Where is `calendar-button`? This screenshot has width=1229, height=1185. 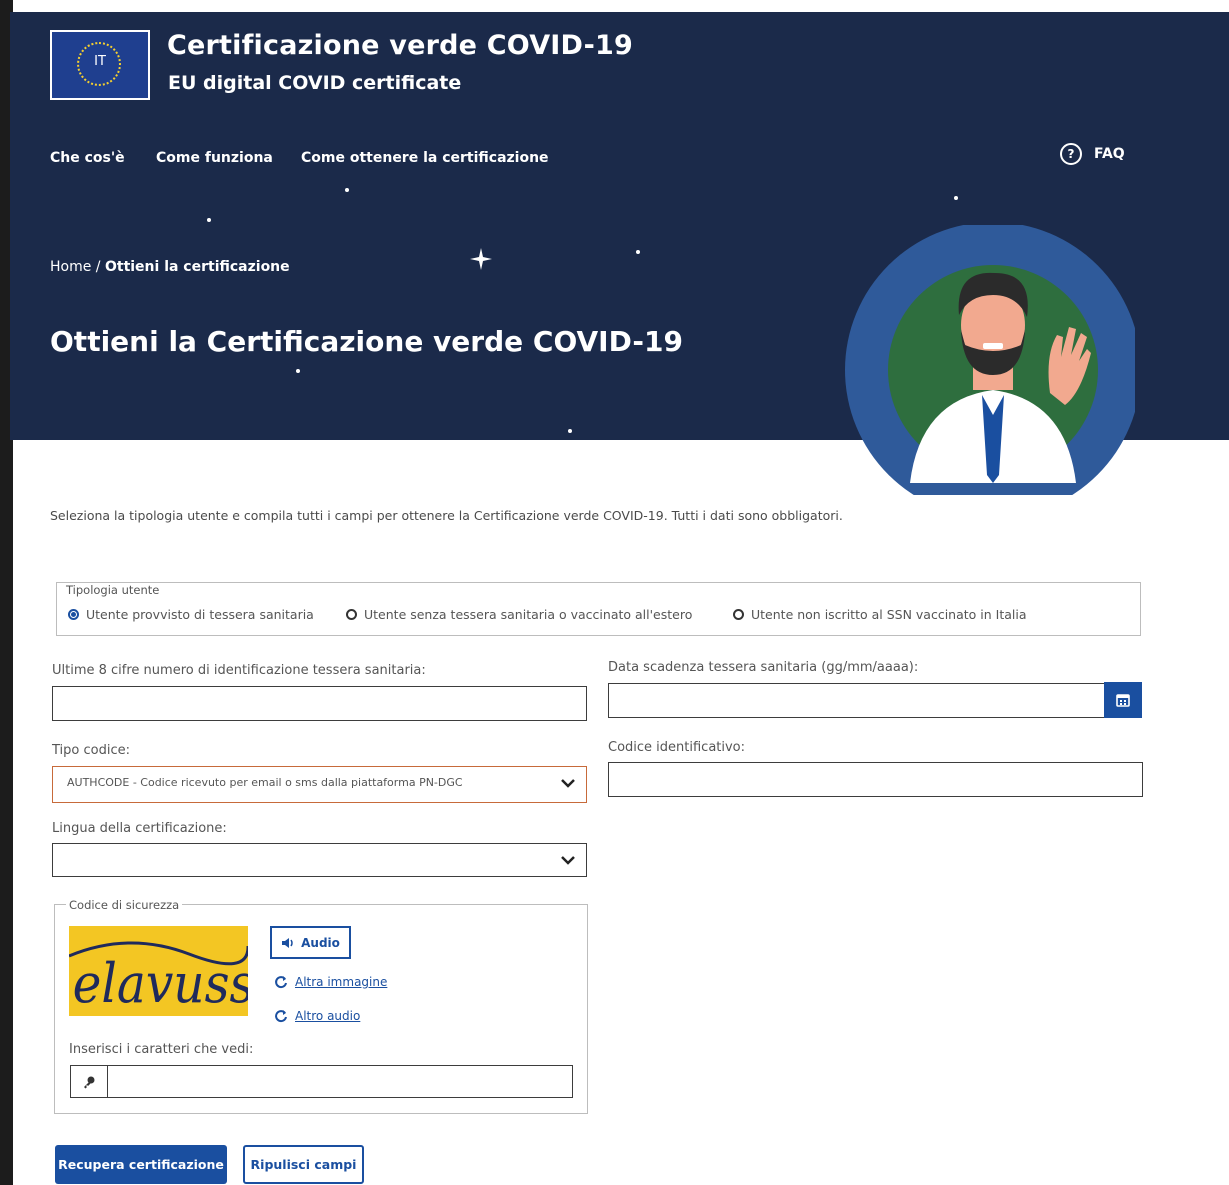 calendar-button is located at coordinates (1123, 700).